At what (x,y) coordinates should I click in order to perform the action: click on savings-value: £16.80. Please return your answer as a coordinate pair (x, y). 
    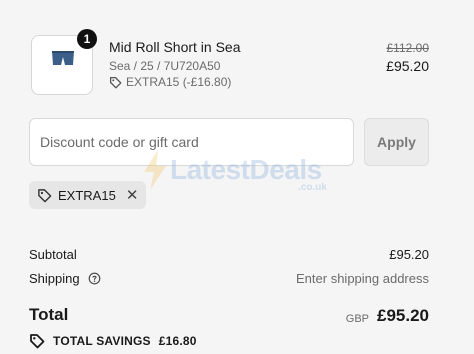
    Looking at the image, I should click on (177, 341).